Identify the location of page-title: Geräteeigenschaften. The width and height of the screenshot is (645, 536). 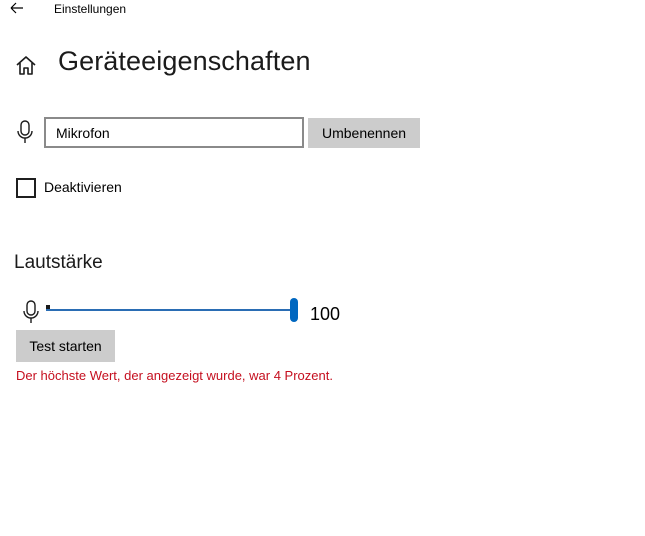
(184, 61).